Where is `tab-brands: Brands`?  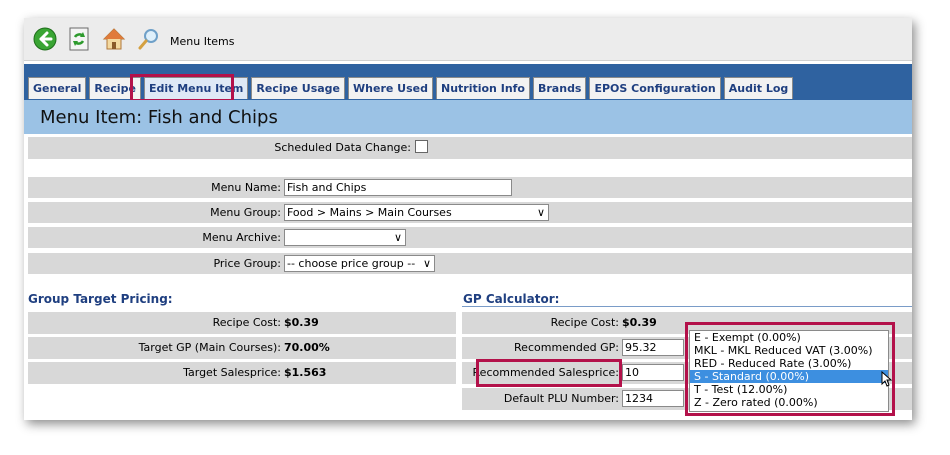
tab-brands: Brands is located at coordinates (560, 88).